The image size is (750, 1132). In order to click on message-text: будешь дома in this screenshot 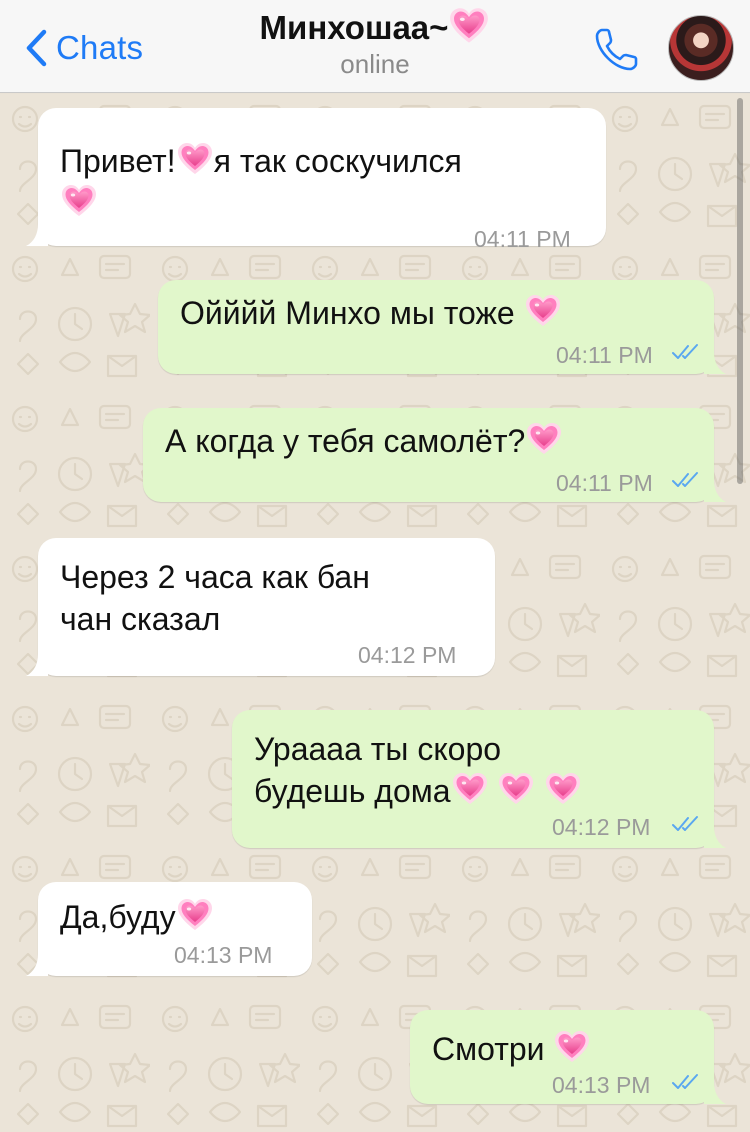, I will do `click(418, 791)`.